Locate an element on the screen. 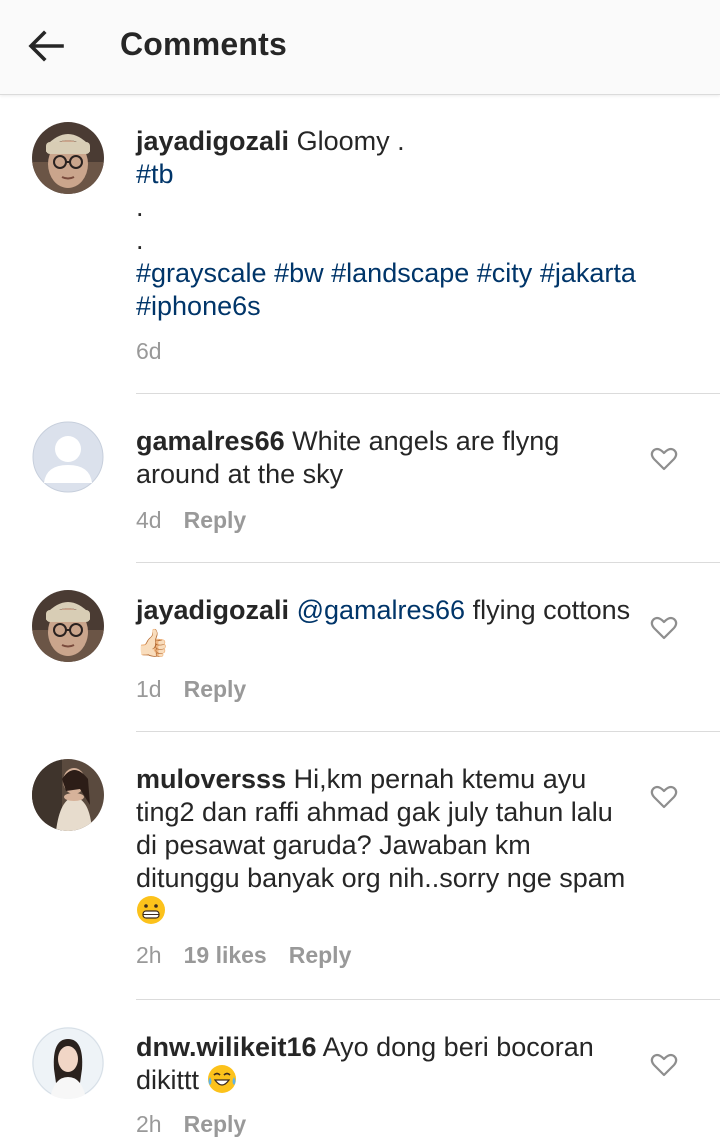  mention-link: @gamalres66 is located at coordinates (381, 610).